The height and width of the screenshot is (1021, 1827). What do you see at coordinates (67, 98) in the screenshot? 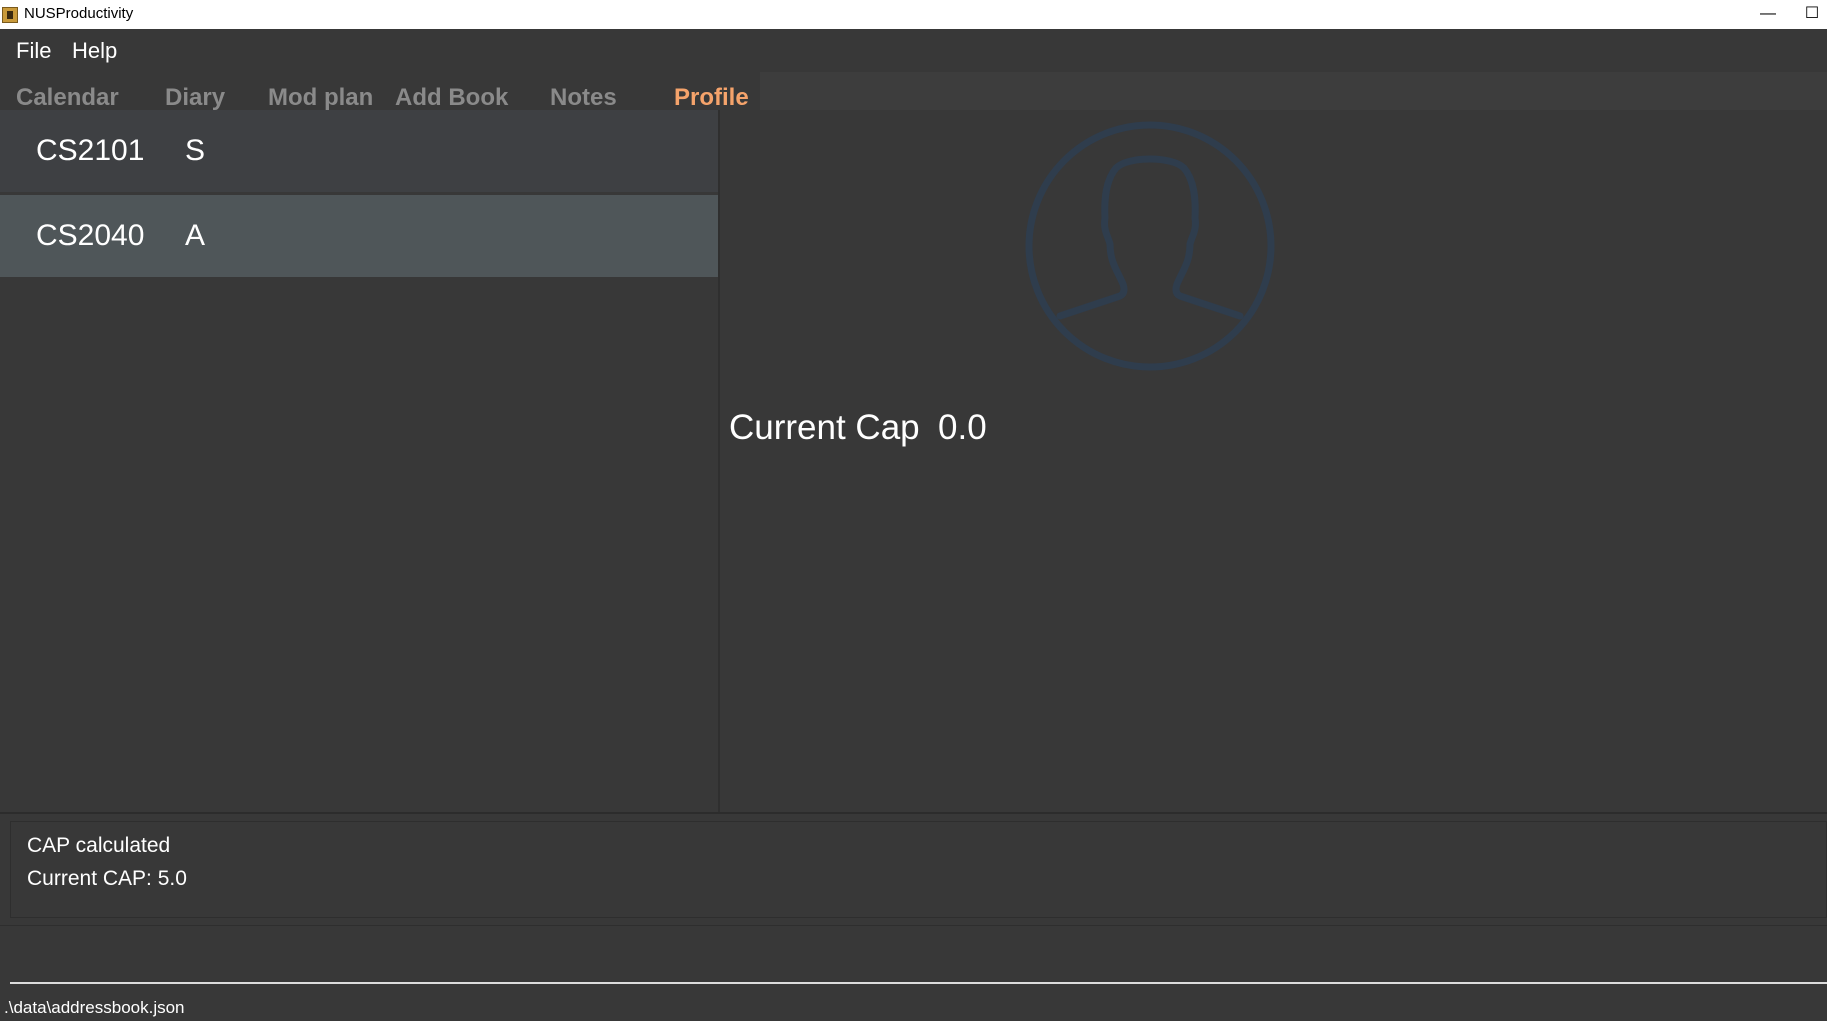
I see `tab-calendar: Calendar` at bounding box center [67, 98].